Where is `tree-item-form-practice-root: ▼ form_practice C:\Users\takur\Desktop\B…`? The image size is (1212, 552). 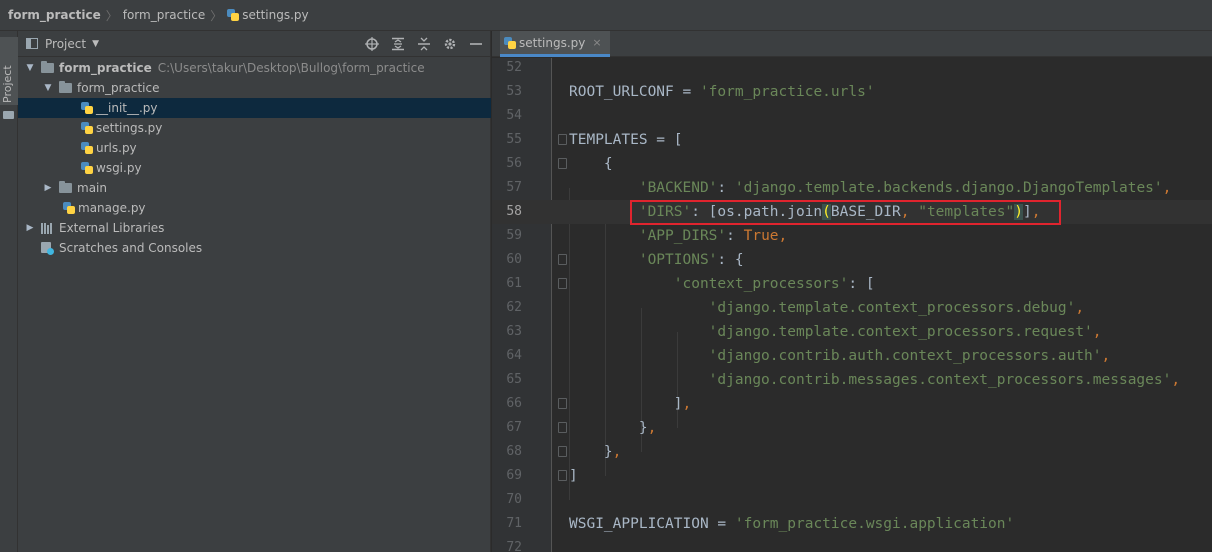
tree-item-form-practice-root: ▼ form_practice C:\Users\takur\Desktop\B… is located at coordinates (254, 68).